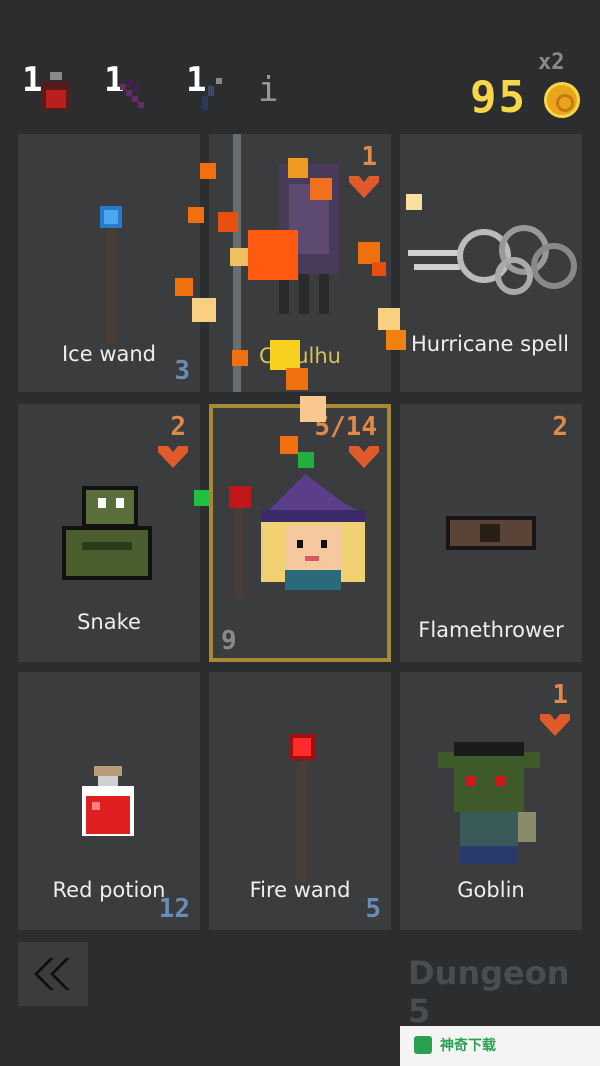 Image resolution: width=600 pixels, height=1066 pixels. What do you see at coordinates (423, 1045) in the screenshot?
I see `watermark-logo-icon` at bounding box center [423, 1045].